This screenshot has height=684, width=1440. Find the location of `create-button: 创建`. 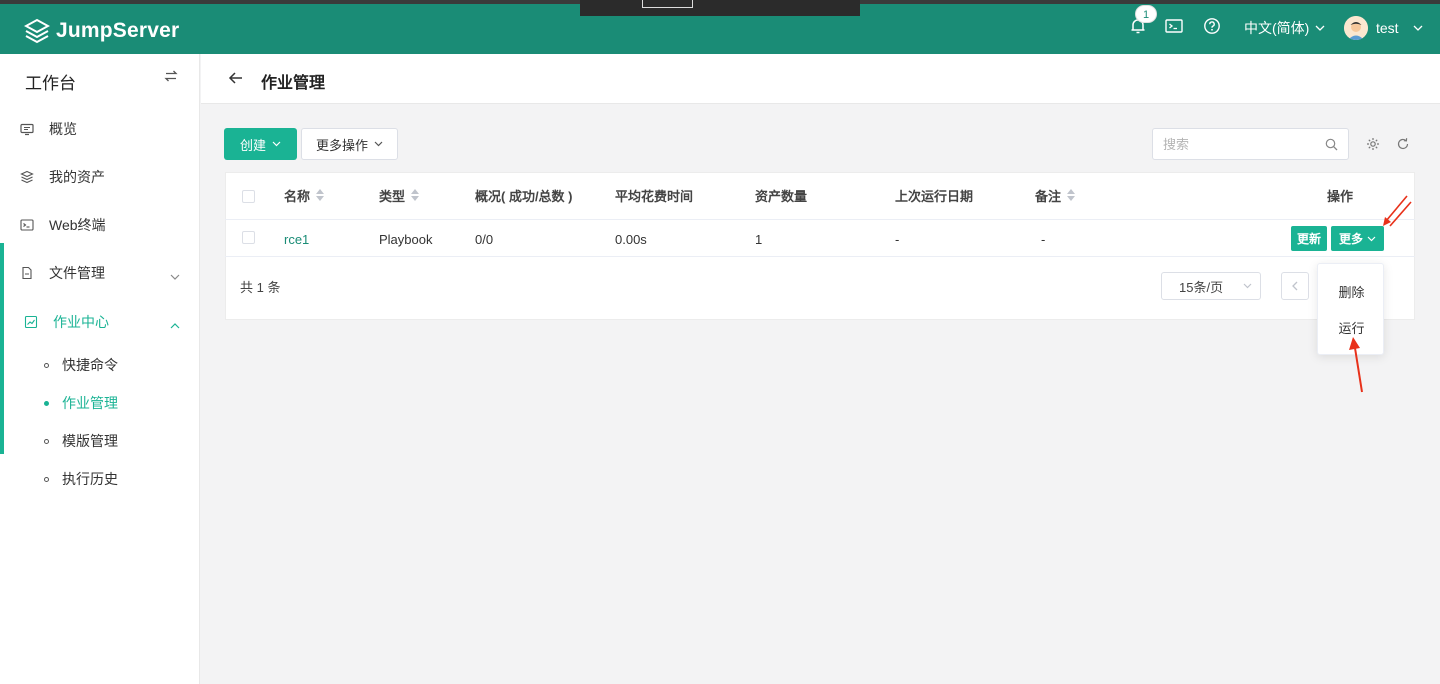

create-button: 创建 is located at coordinates (260, 144).